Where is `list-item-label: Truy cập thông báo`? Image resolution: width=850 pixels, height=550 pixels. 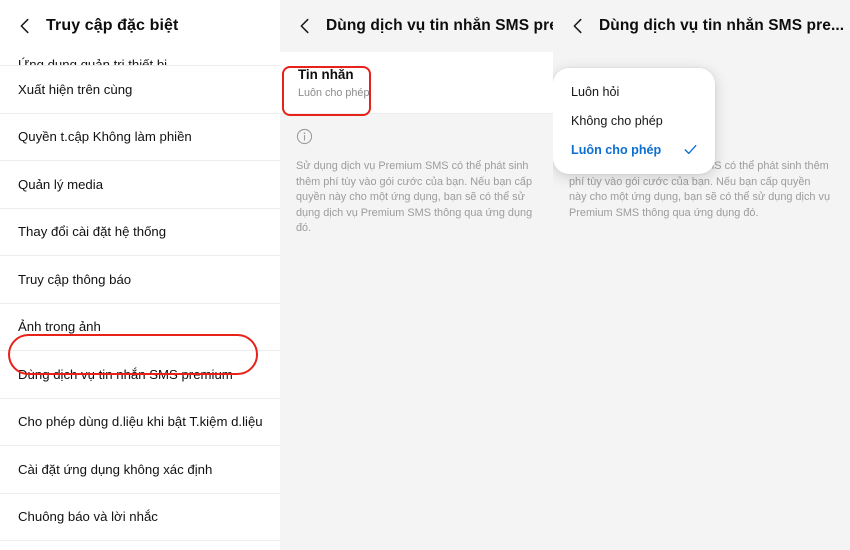 list-item-label: Truy cập thông báo is located at coordinates (75, 279).